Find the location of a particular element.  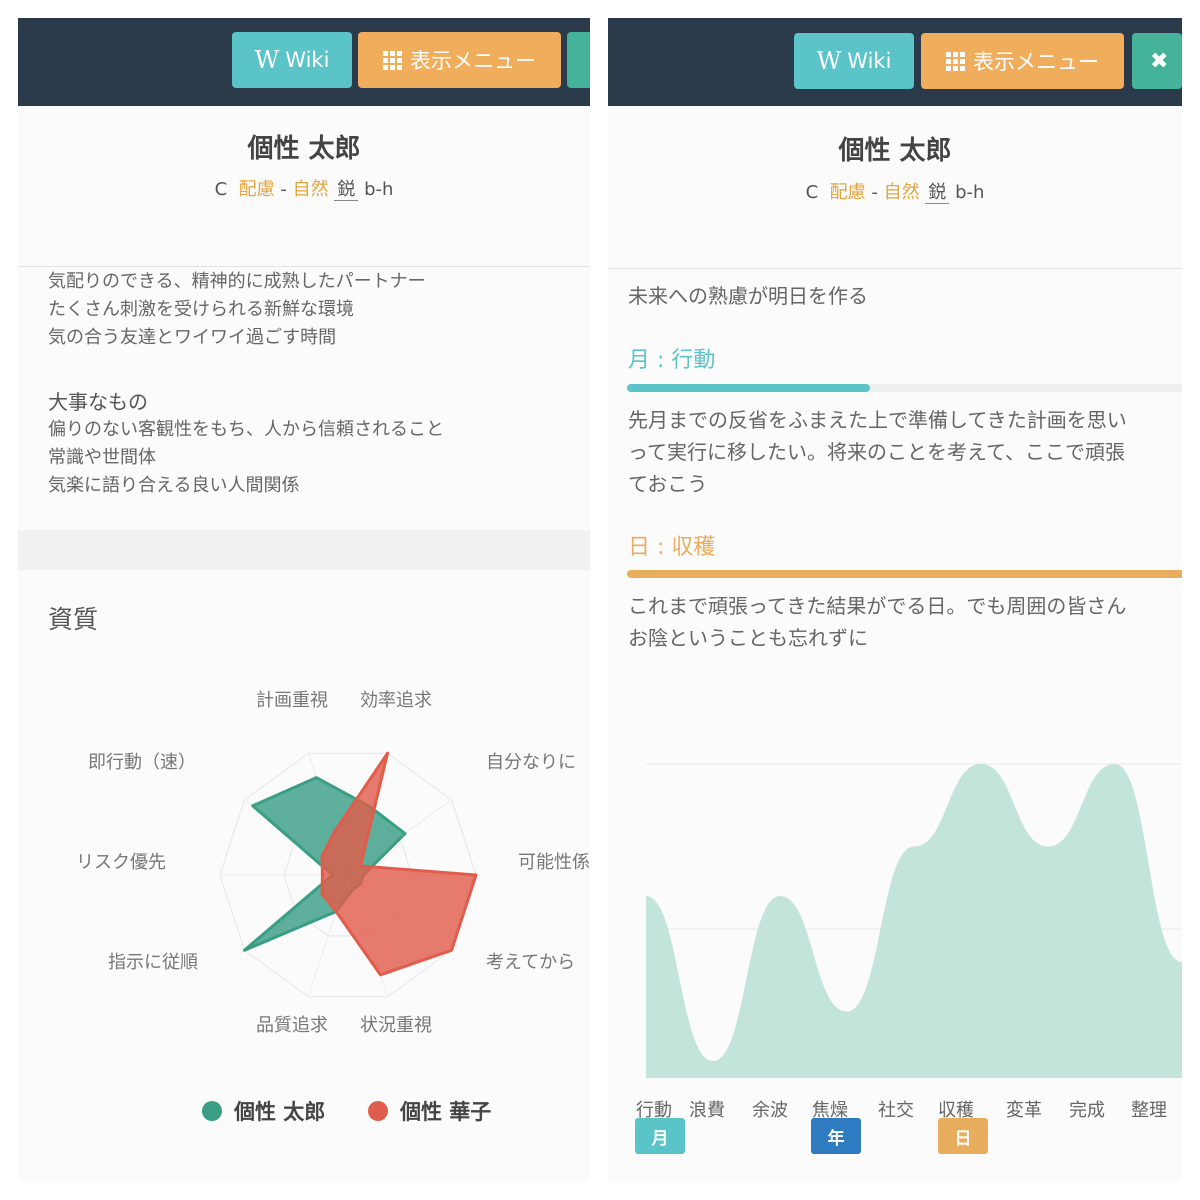

list-item: 偏りのない客観性をもち、人から信頼されること is located at coordinates (246, 429).